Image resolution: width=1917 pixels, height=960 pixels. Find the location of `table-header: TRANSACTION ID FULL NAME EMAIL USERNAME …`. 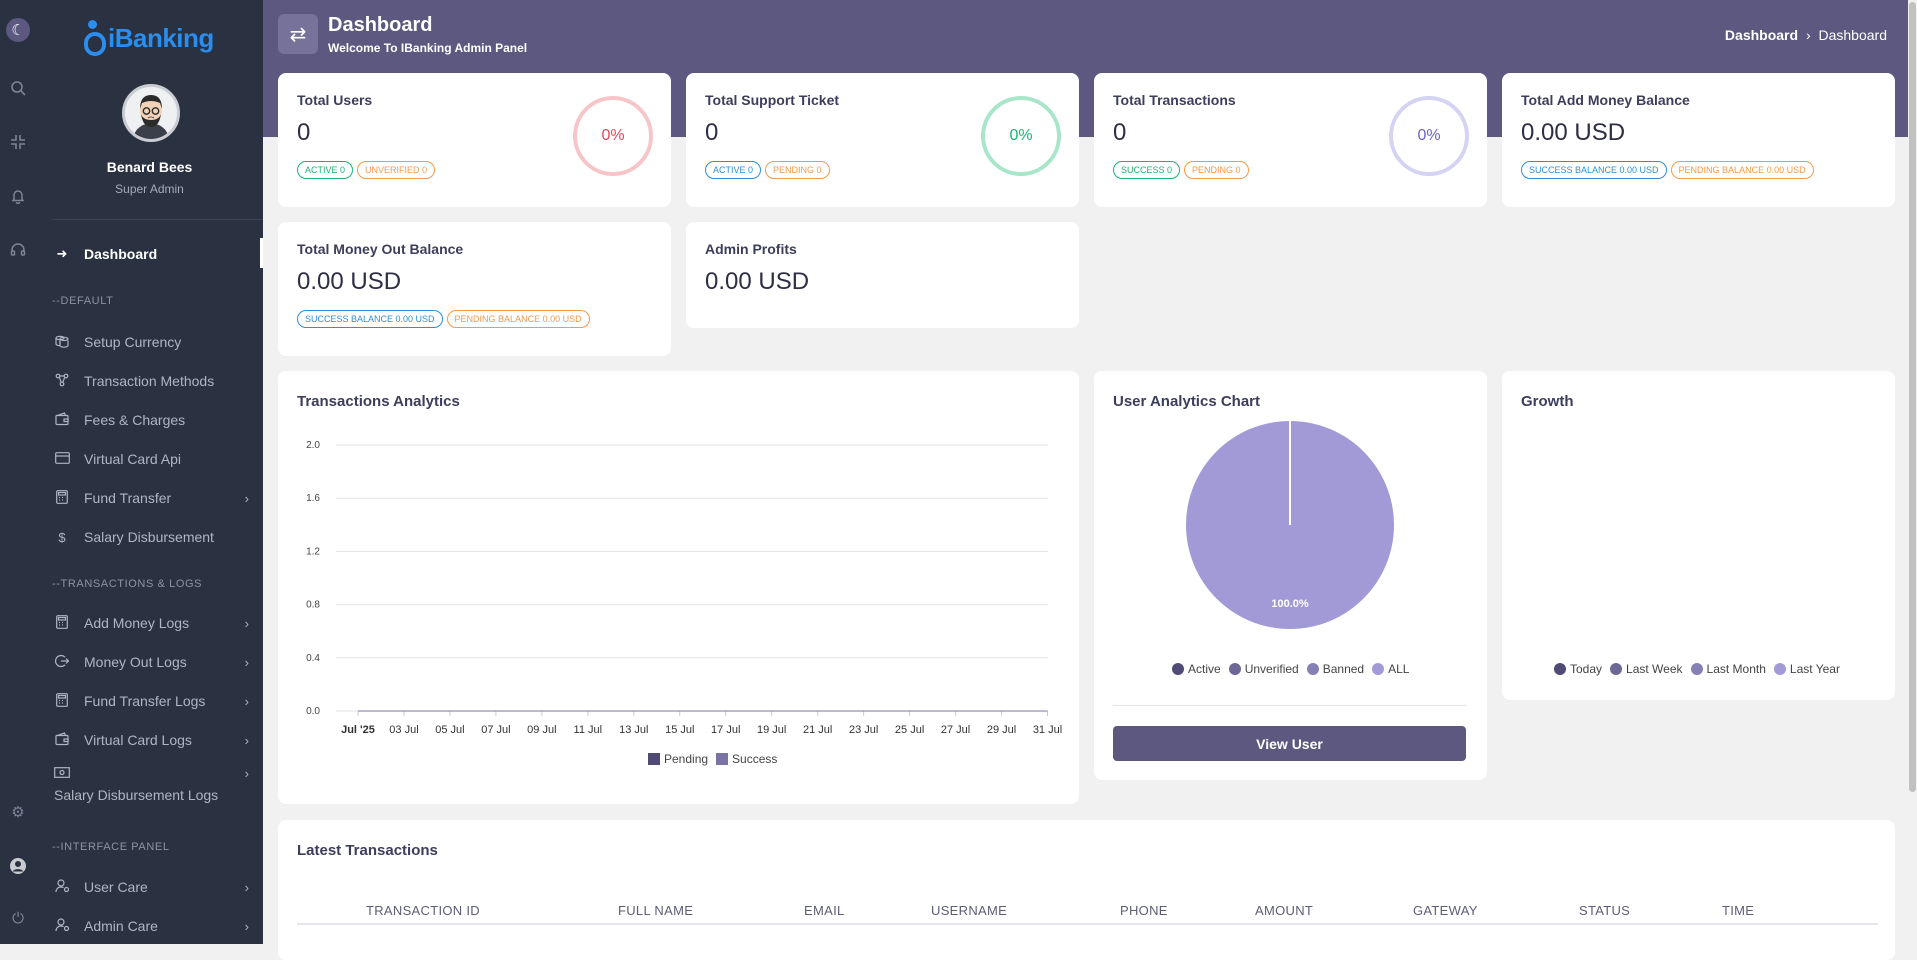

table-header: TRANSACTION ID FULL NAME EMAIL USERNAME … is located at coordinates (1087, 910).